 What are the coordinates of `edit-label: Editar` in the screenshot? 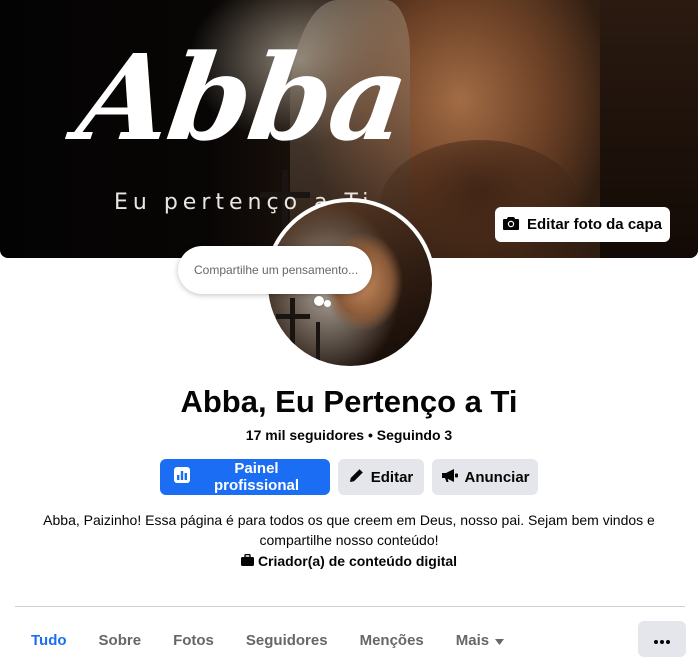 It's located at (392, 477).